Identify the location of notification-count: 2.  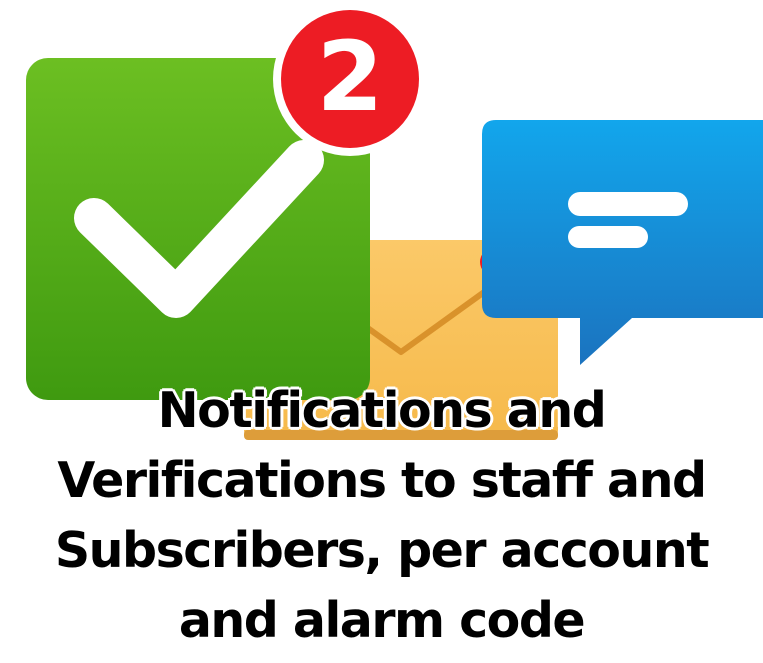
(350, 77).